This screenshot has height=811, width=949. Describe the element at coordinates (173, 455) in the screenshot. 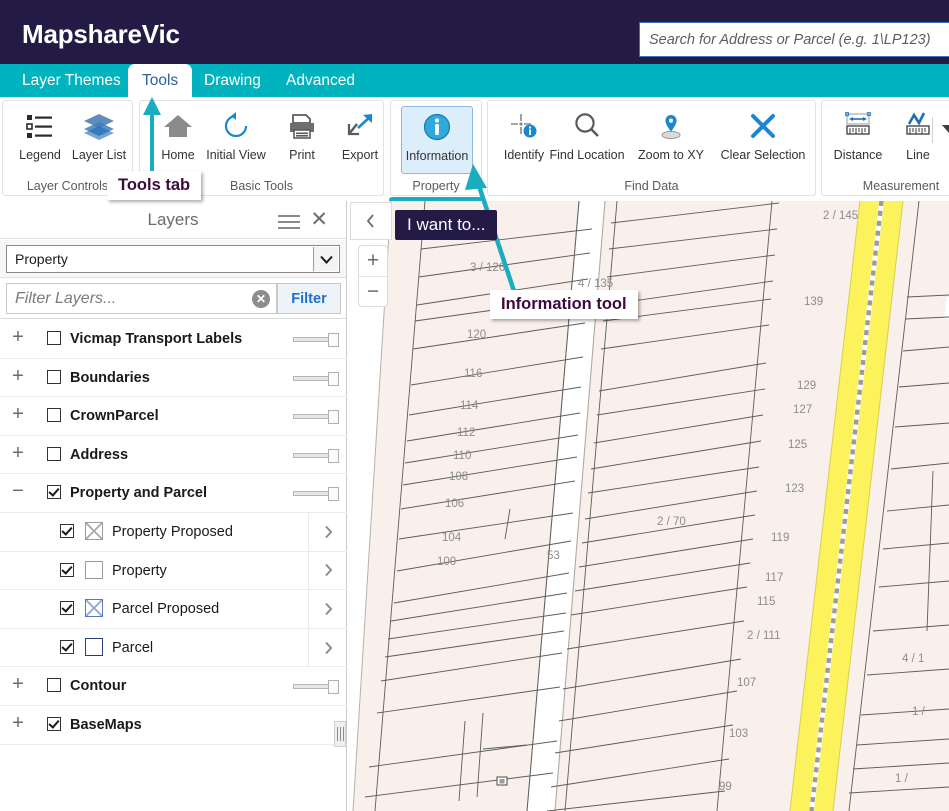

I see `layer-row: + Address` at that location.